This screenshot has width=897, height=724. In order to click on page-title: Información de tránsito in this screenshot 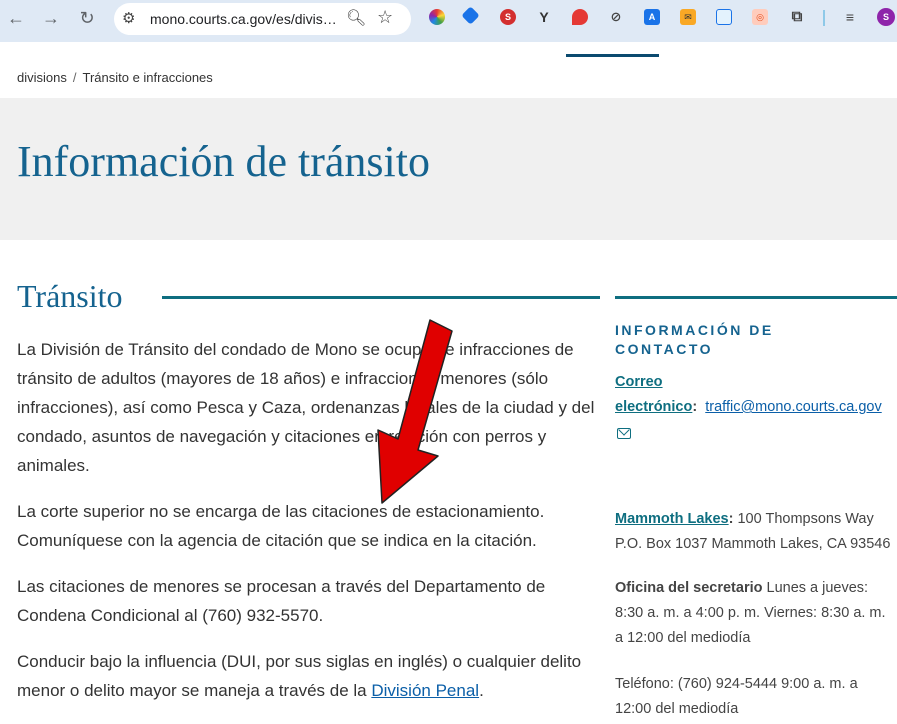, I will do `click(223, 161)`.